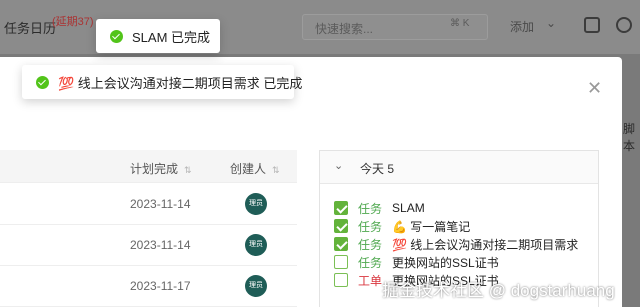 The width and height of the screenshot is (640, 307). I want to click on success-toast: SLAM 已完成, so click(158, 36).